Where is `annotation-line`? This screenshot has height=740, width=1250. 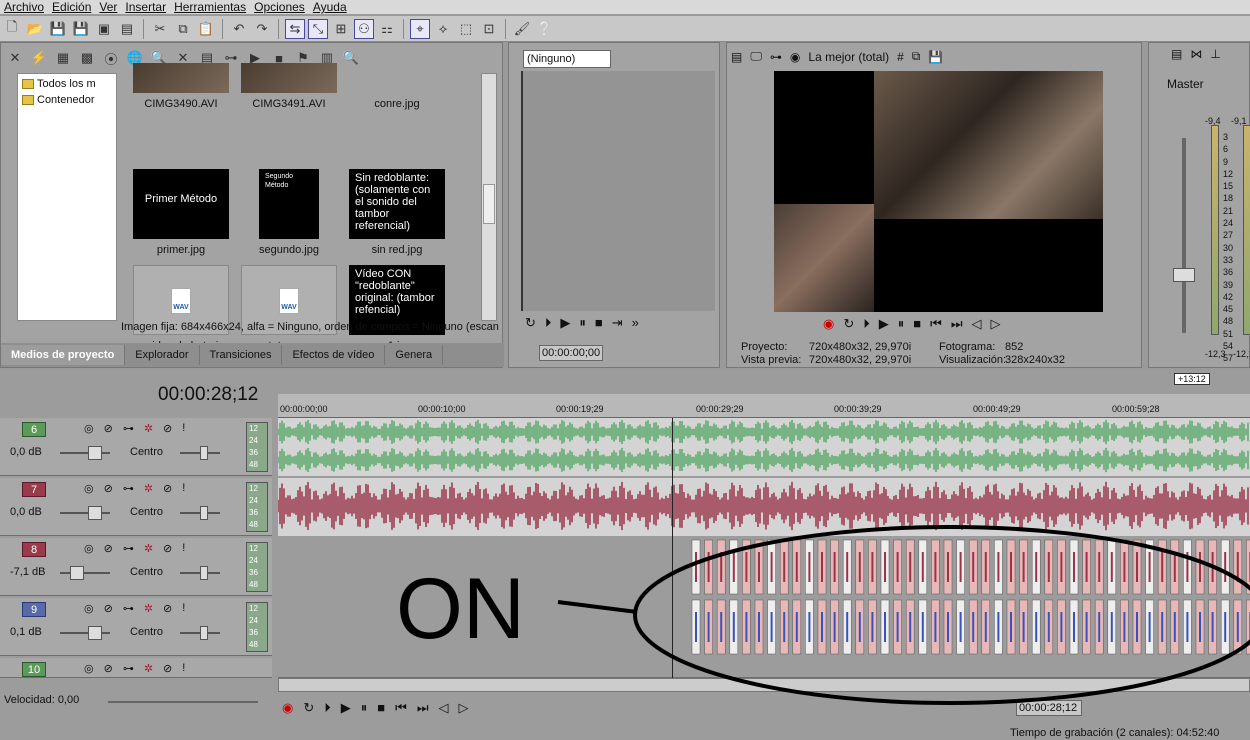 annotation-line is located at coordinates (597, 607).